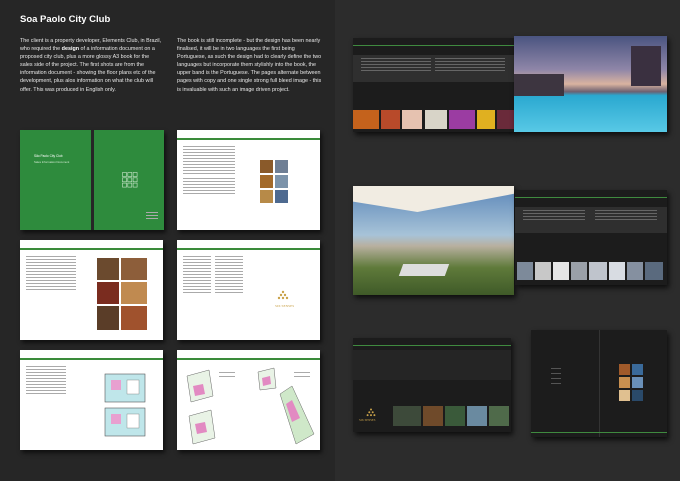 This screenshot has width=680, height=481. Describe the element at coordinates (125, 405) in the screenshot. I see `floorplan-drawing` at that location.